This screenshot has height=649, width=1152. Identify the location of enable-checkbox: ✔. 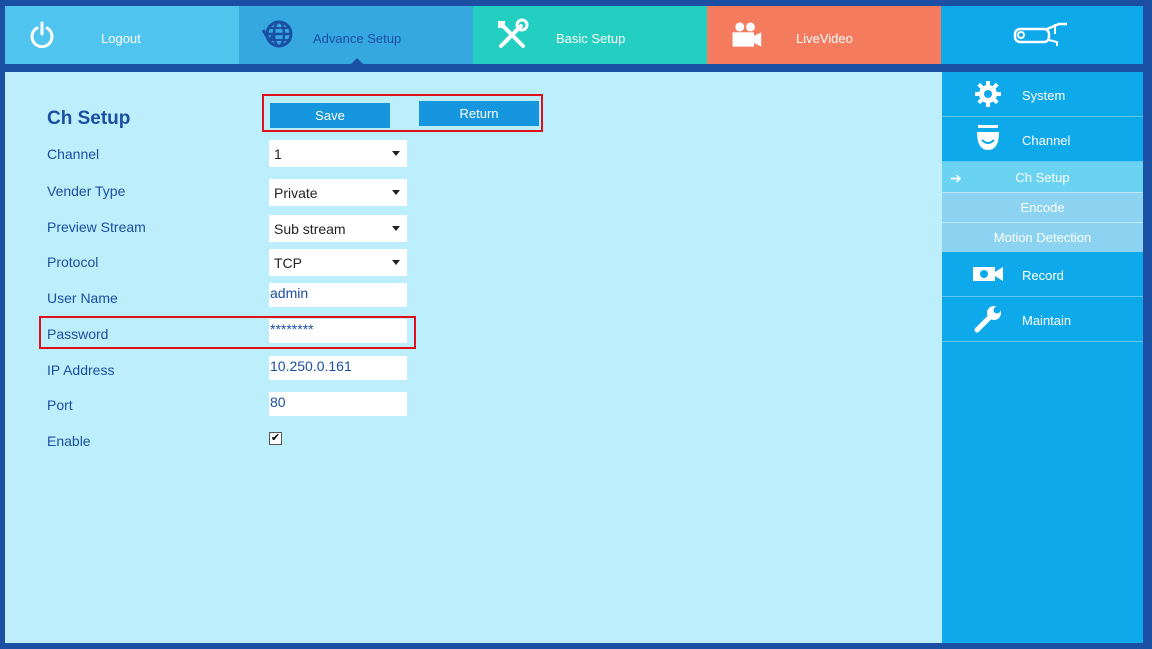
(275, 438).